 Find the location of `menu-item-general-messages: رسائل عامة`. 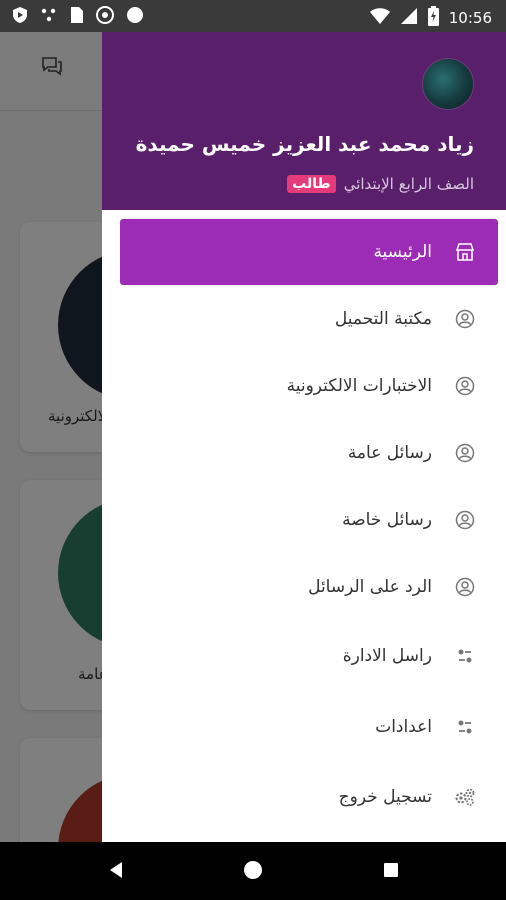

menu-item-general-messages: رسائل عامة is located at coordinates (309, 453).